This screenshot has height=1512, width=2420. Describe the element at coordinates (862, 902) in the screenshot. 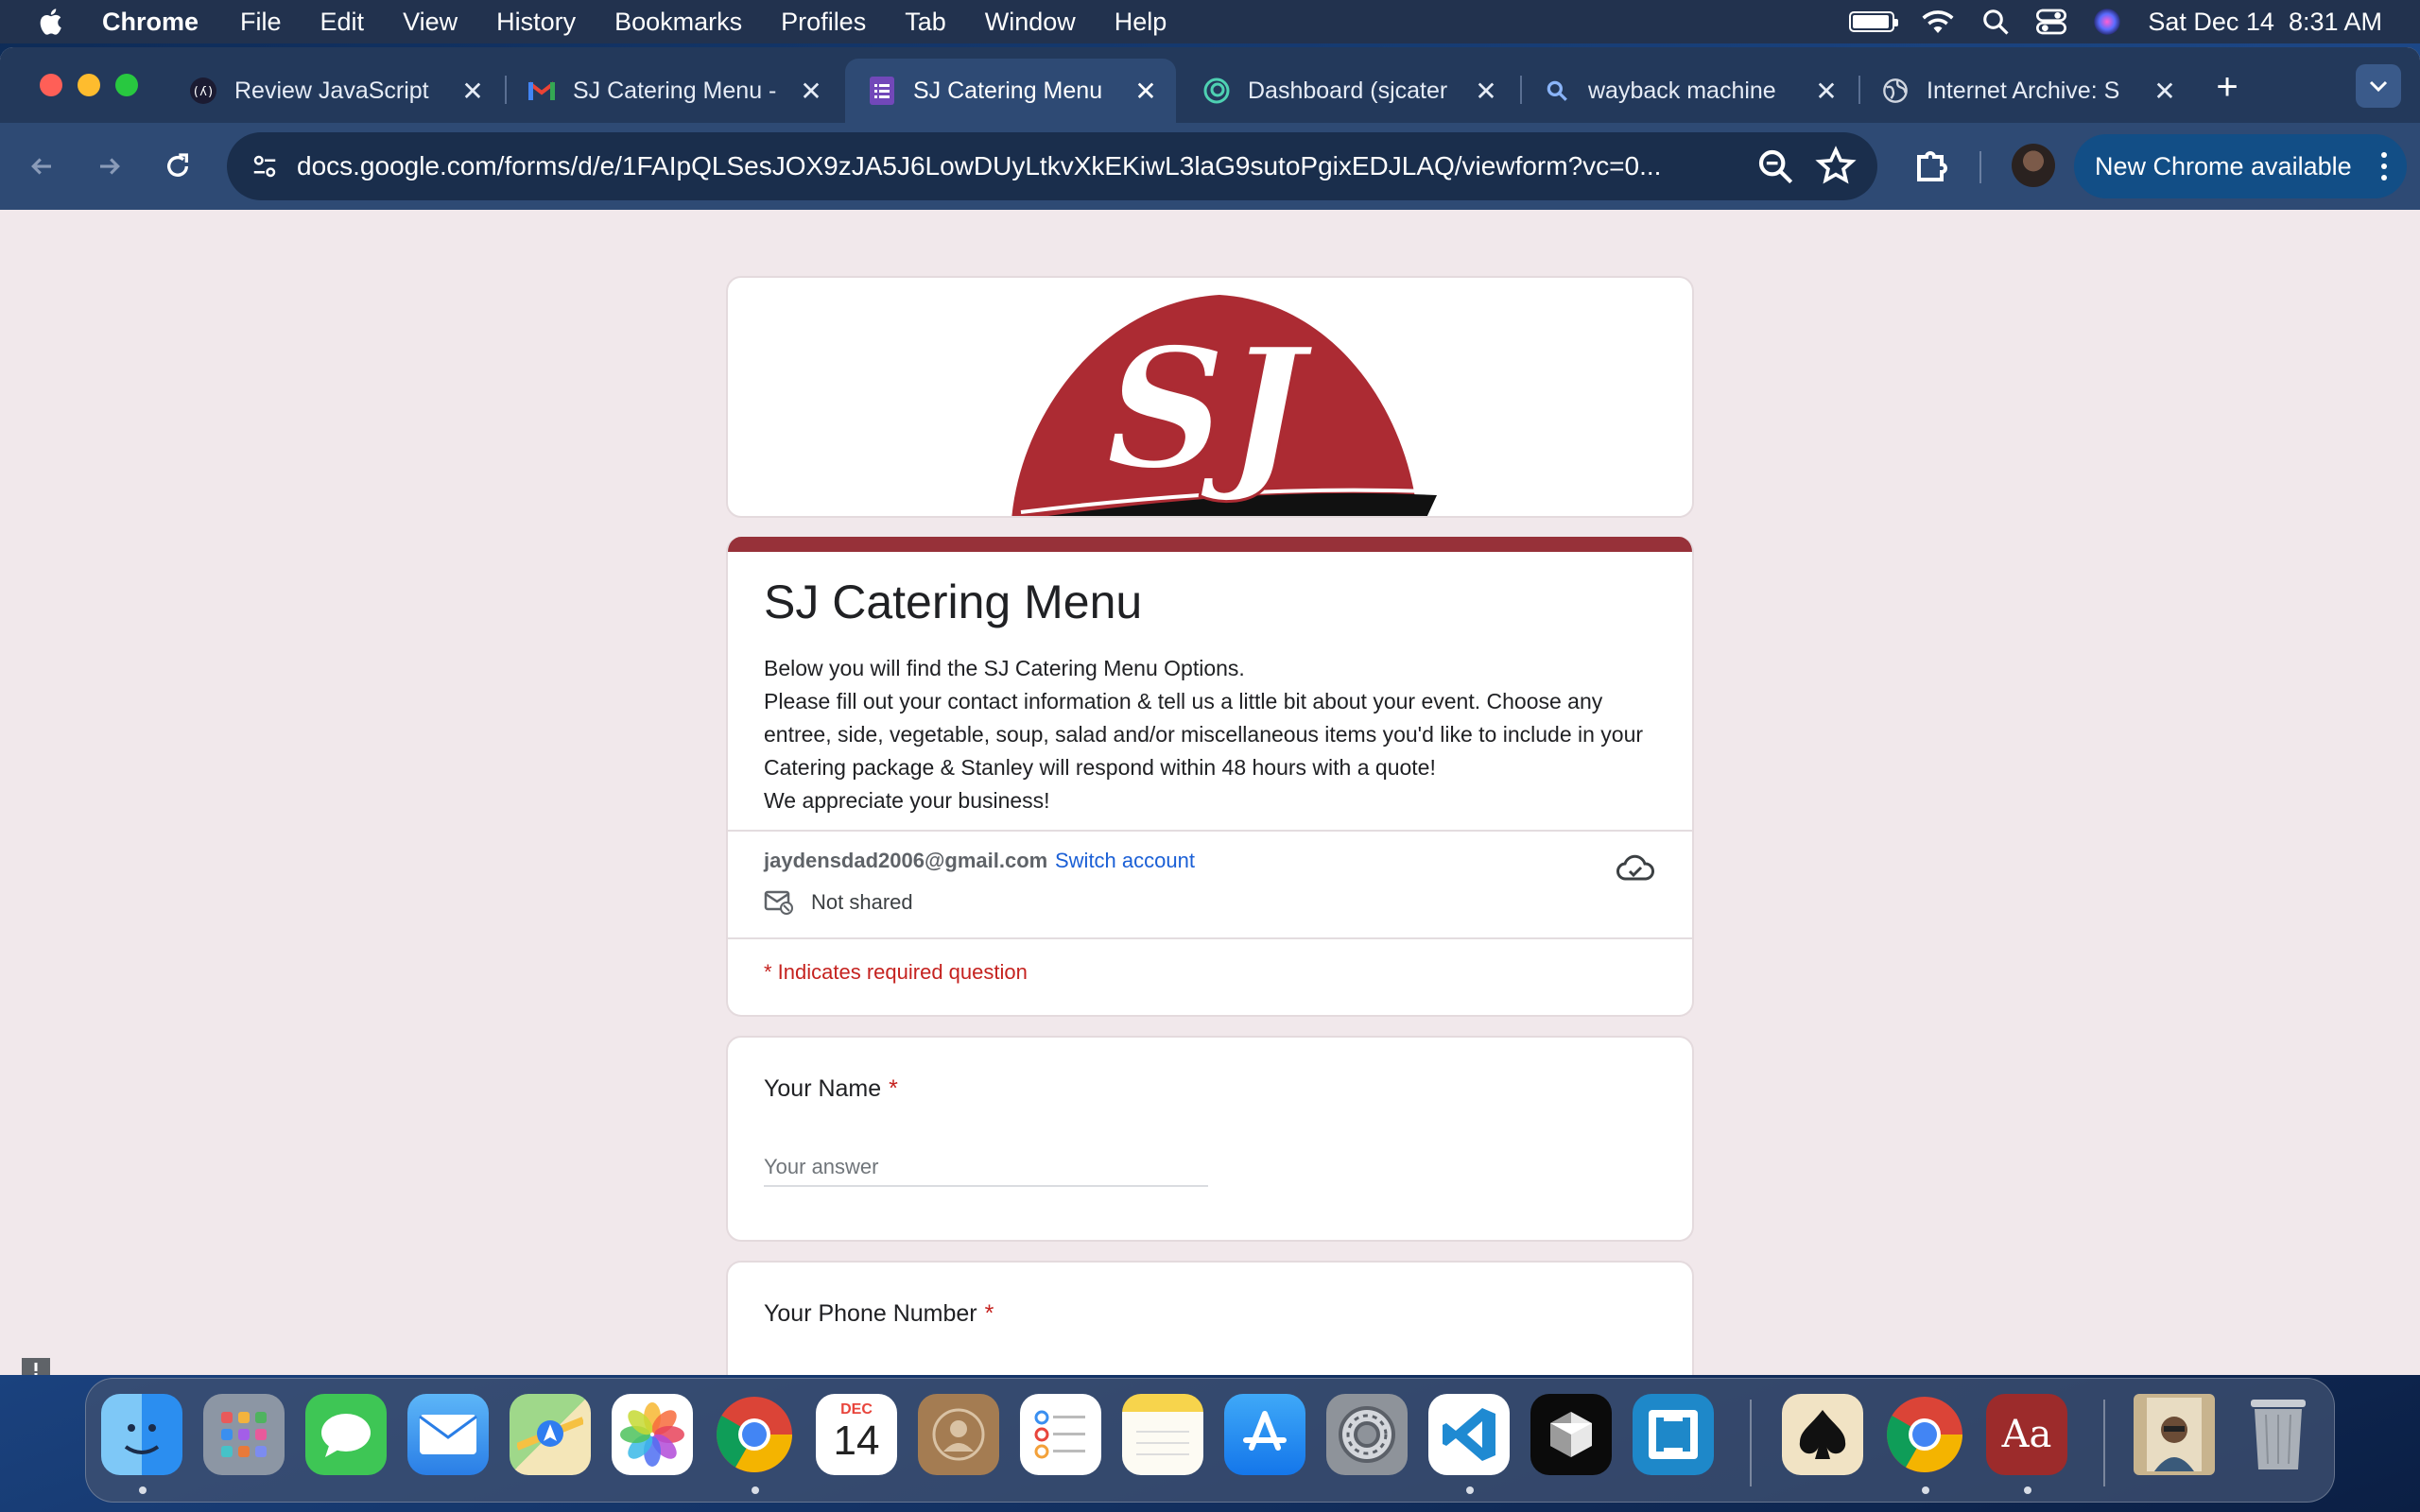

I see `not-shared-label: Not shared` at that location.